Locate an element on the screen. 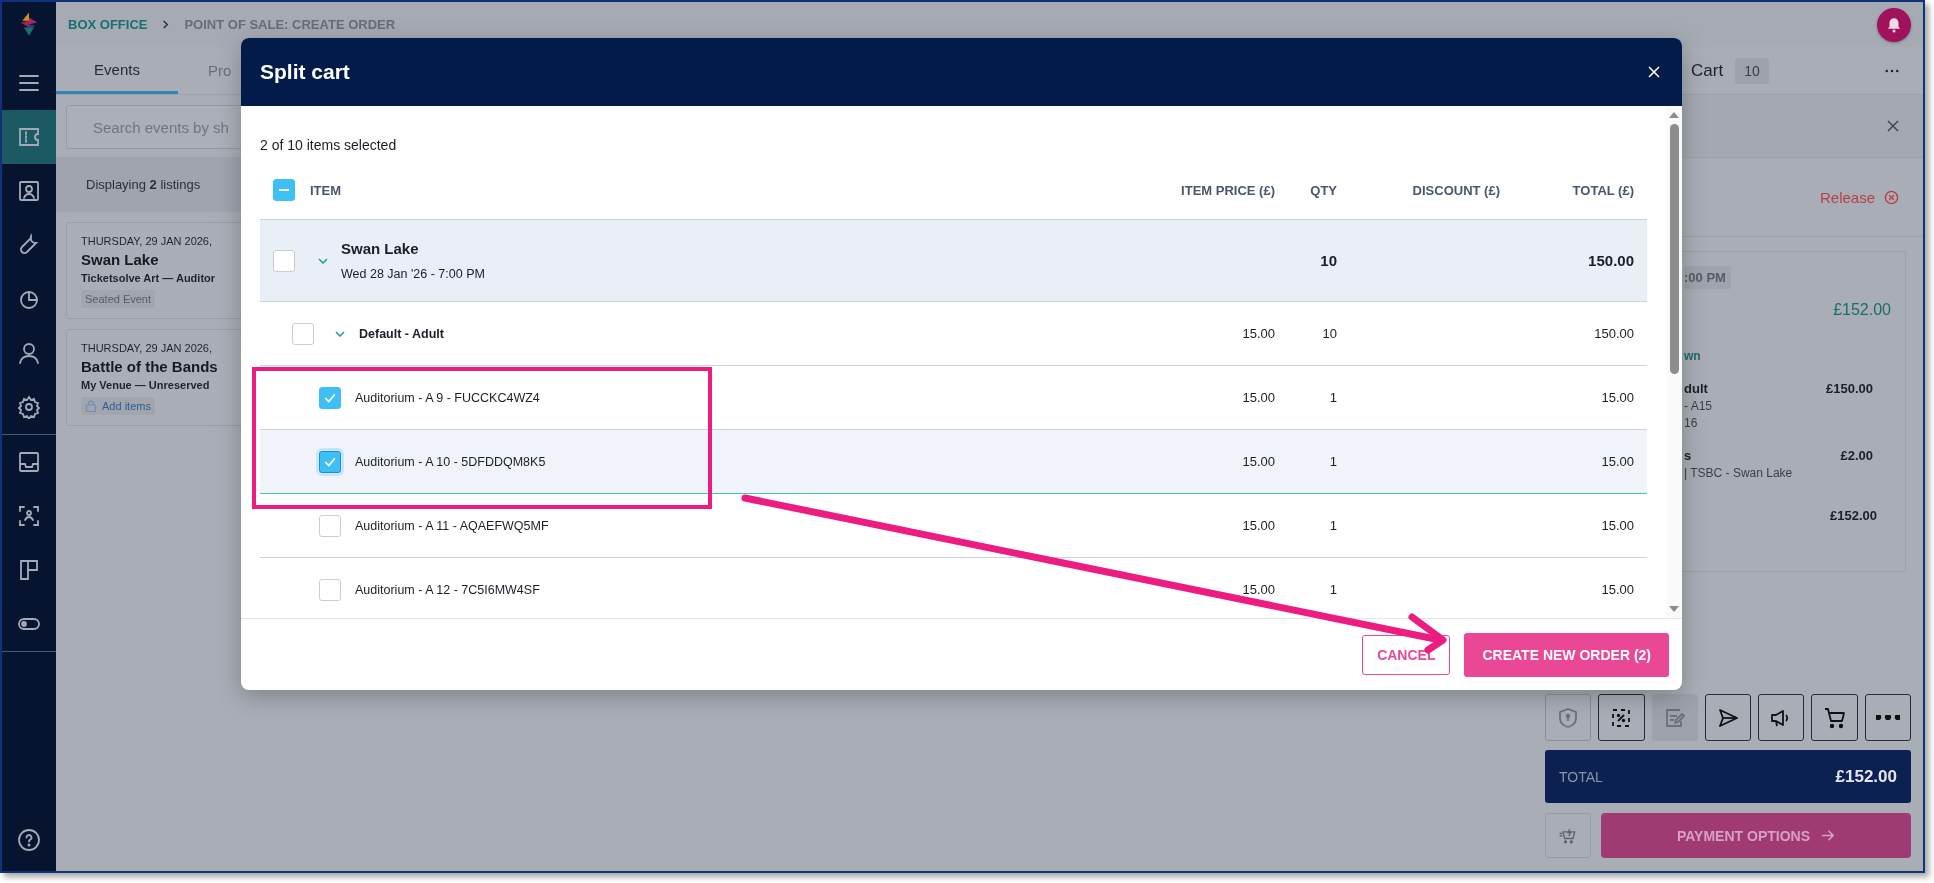 The image size is (1934, 883). item-name: Swan Lake is located at coordinates (380, 248).